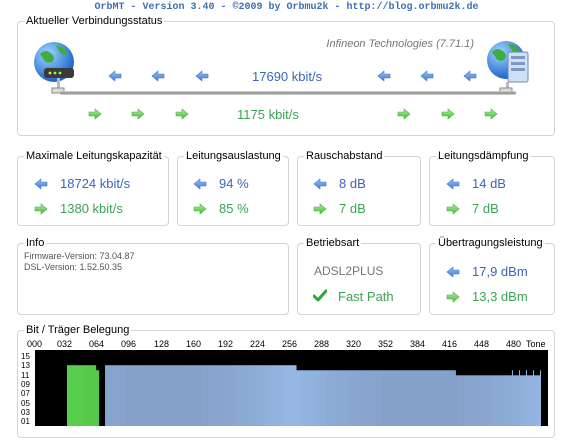  Describe the element at coordinates (234, 208) in the screenshot. I see `utilization-up: 85 %` at that location.